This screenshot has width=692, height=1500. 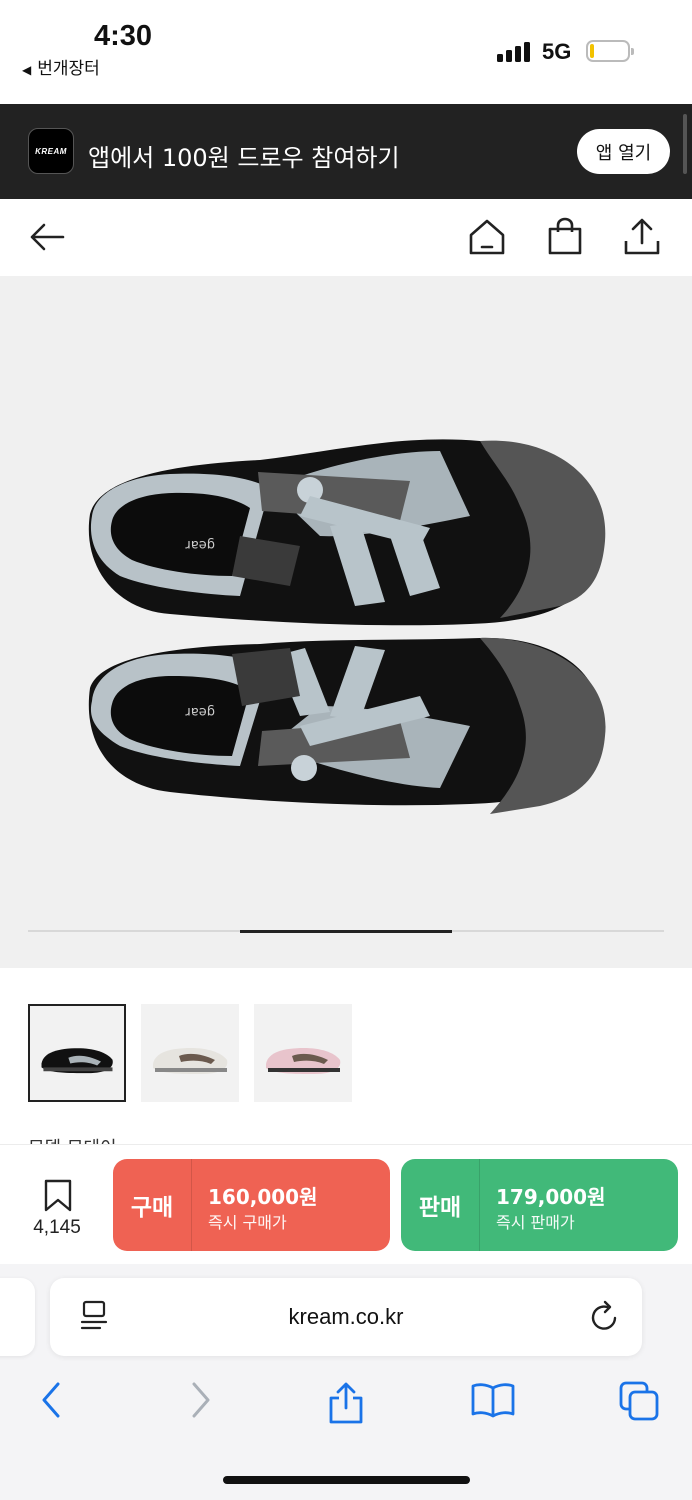 I want to click on buy-price: 160,000원, so click(x=263, y=1197).